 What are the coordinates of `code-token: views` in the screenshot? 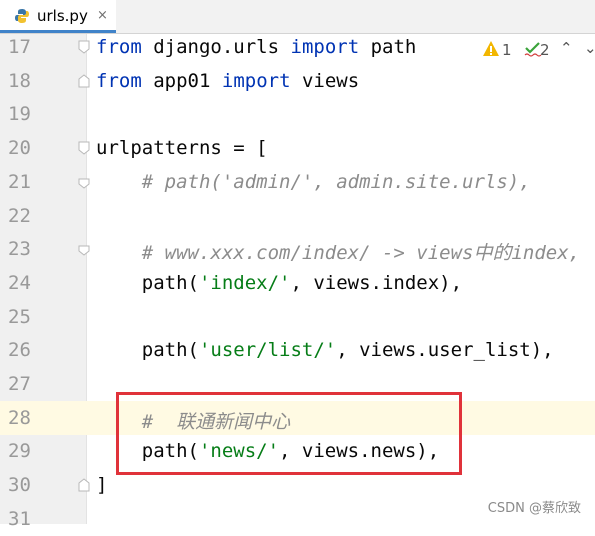 It's located at (330, 80).